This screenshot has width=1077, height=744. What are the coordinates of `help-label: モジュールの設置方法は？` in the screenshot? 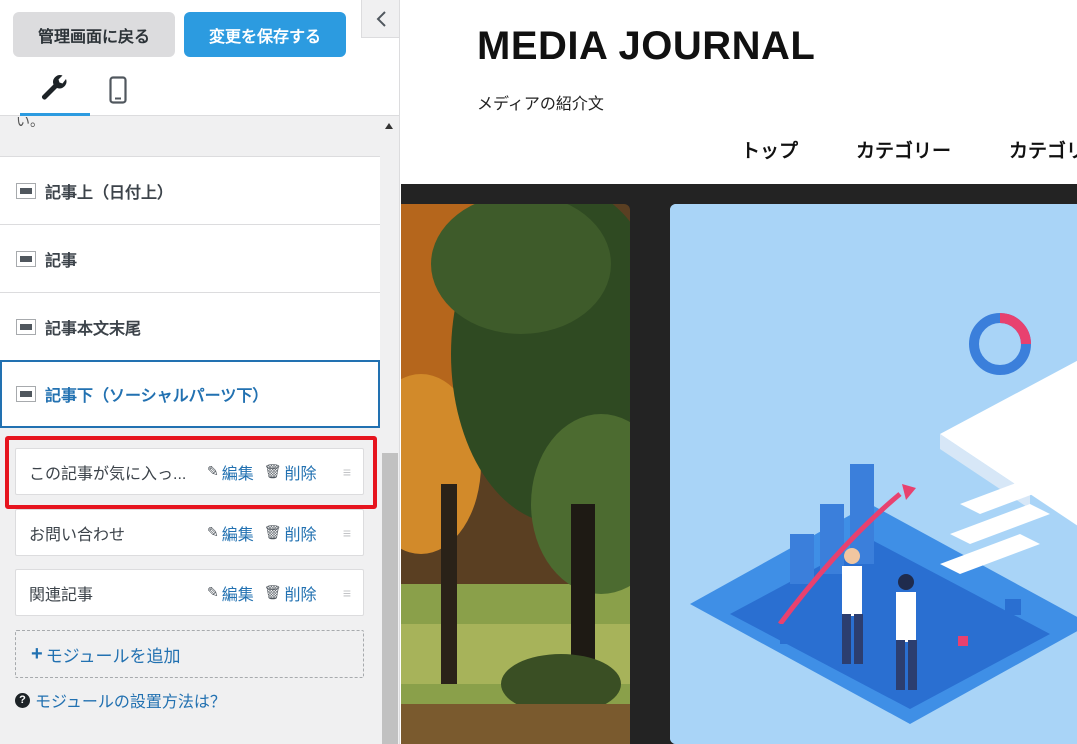 It's located at (130, 702).